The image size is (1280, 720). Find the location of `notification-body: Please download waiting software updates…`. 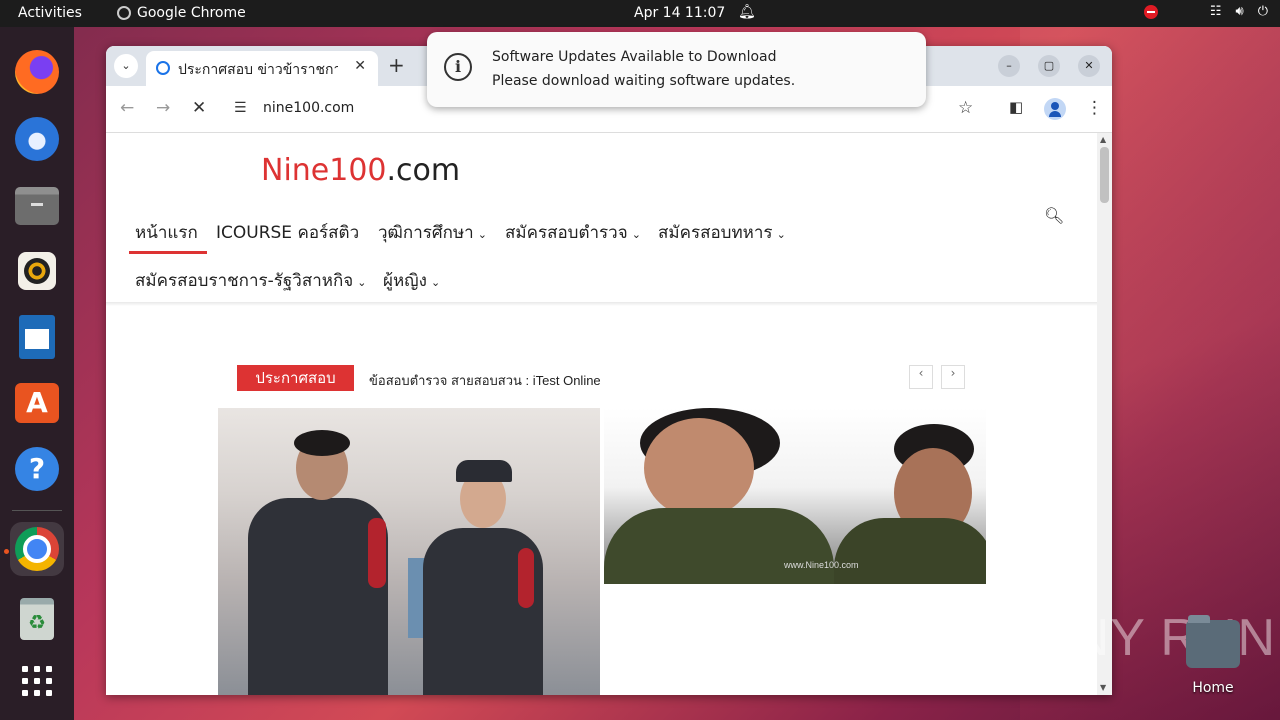

notification-body: Please download waiting software updates… is located at coordinates (644, 81).